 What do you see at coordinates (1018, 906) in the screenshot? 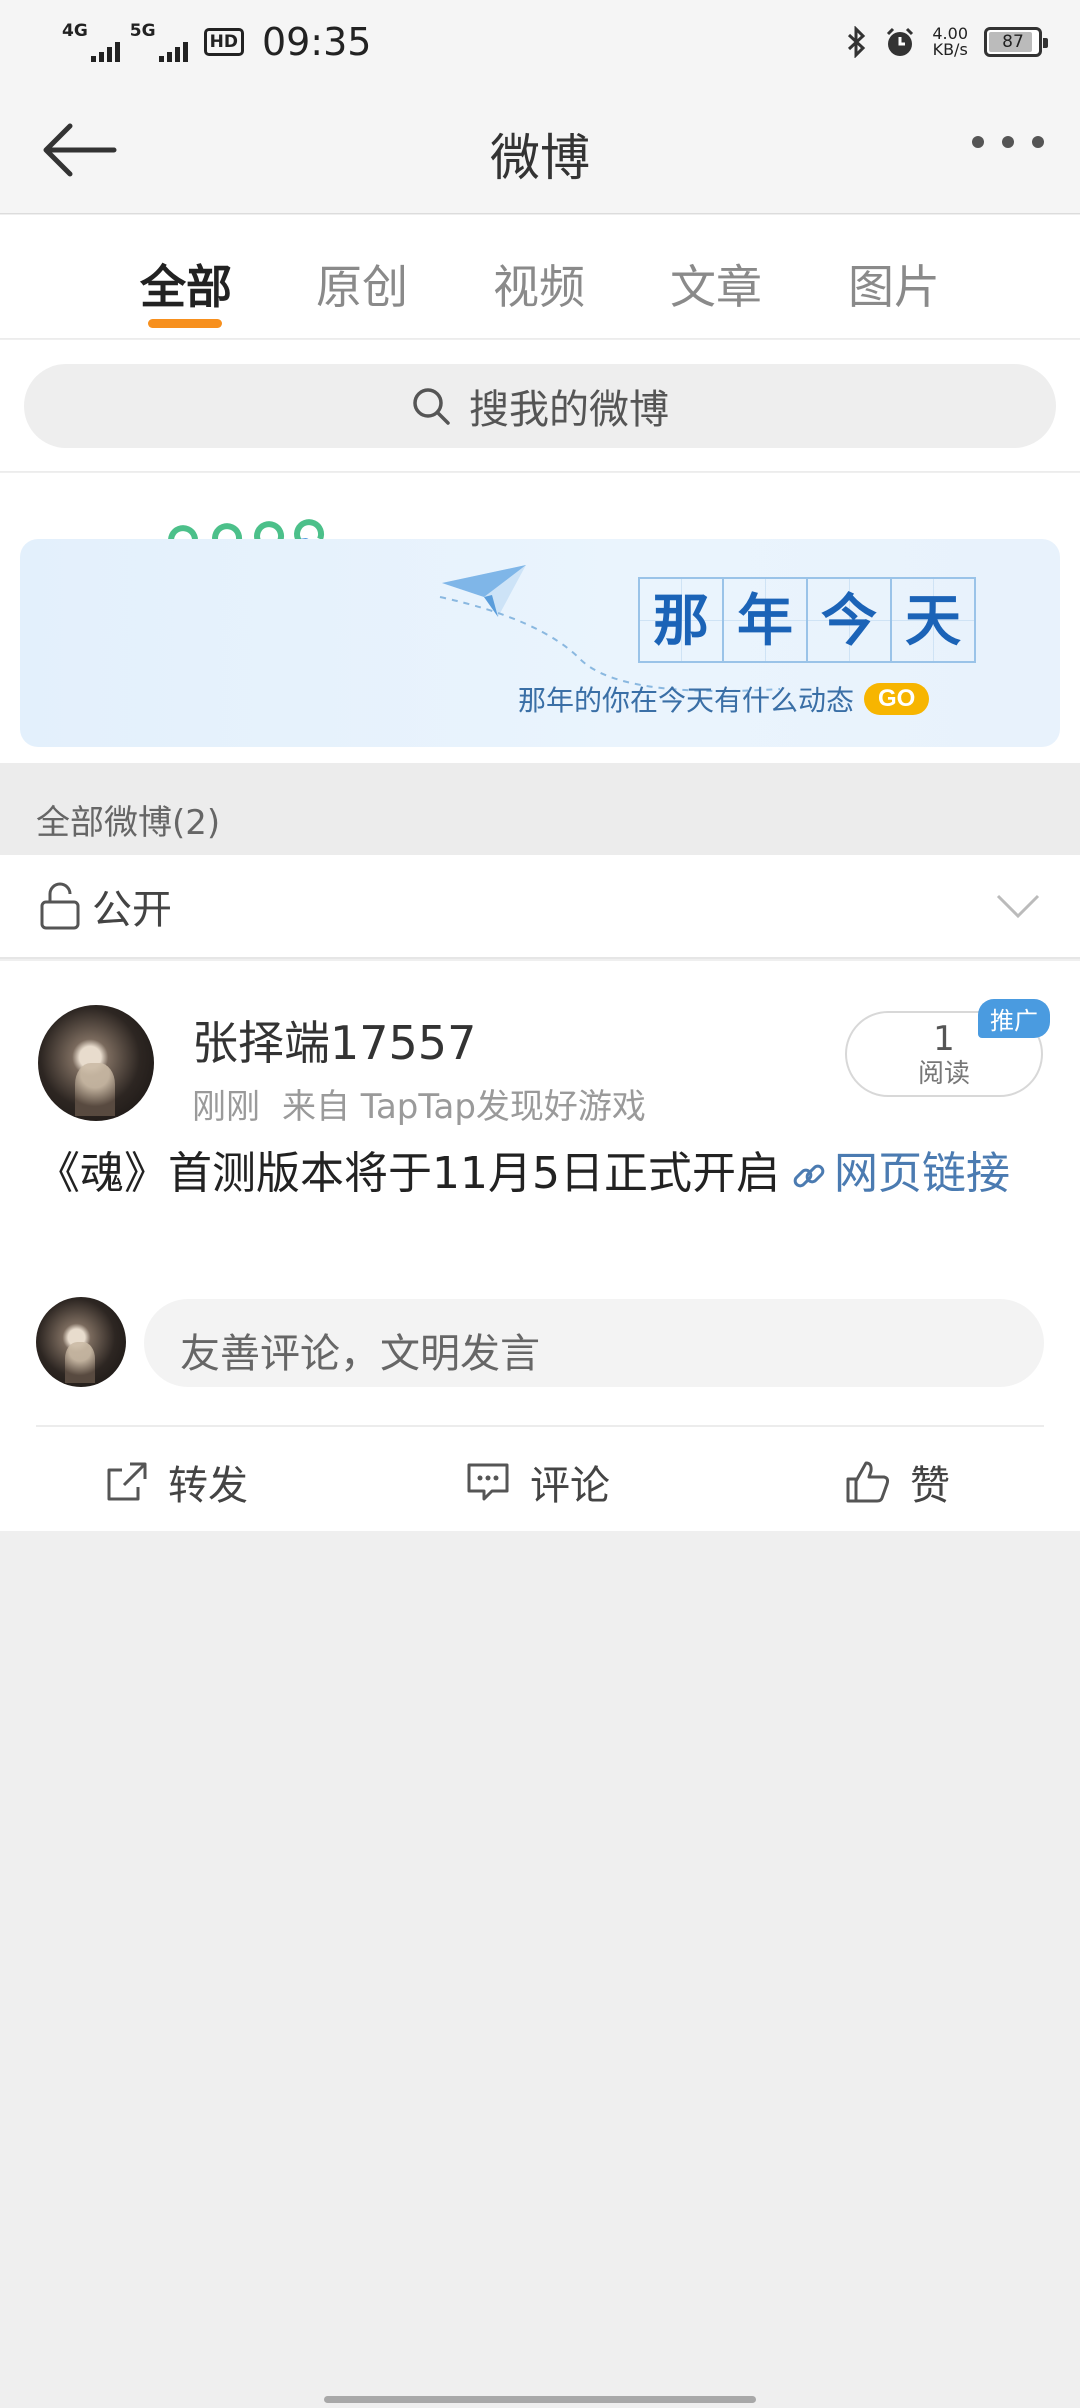
I see `chevron-down-icon` at bounding box center [1018, 906].